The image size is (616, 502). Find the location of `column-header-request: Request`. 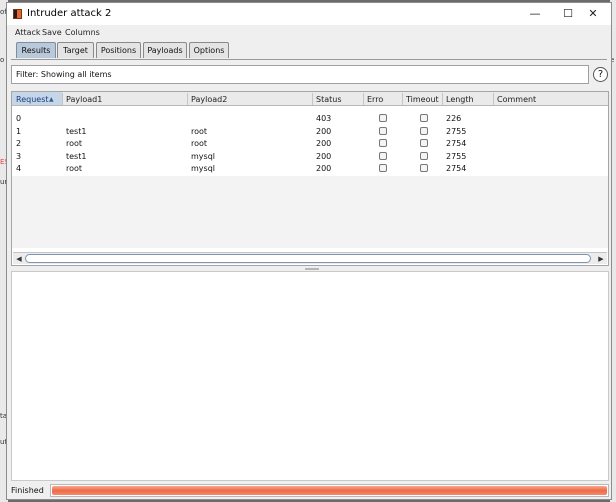

column-header-request: Request is located at coordinates (32, 99).